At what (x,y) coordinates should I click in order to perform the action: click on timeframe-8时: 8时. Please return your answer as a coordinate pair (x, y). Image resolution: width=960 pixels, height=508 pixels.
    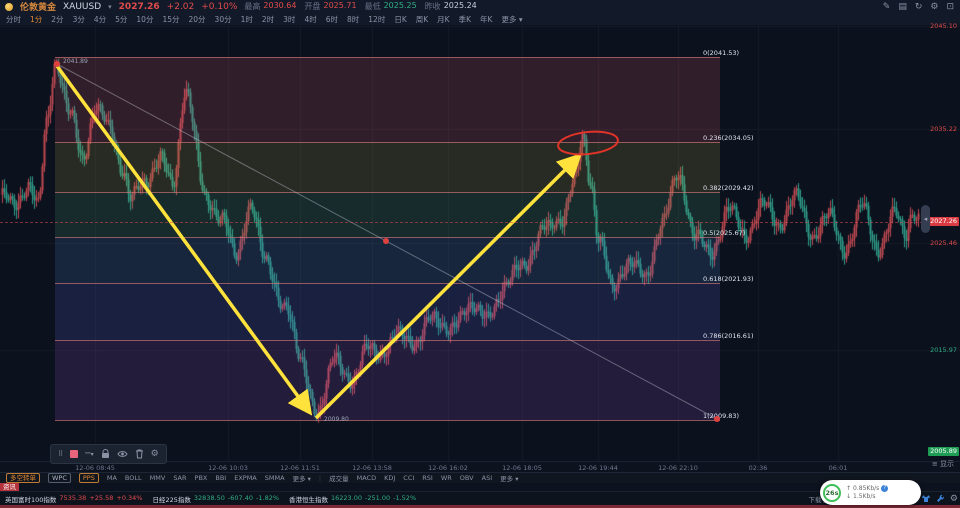
    Looking at the image, I should click on (353, 19).